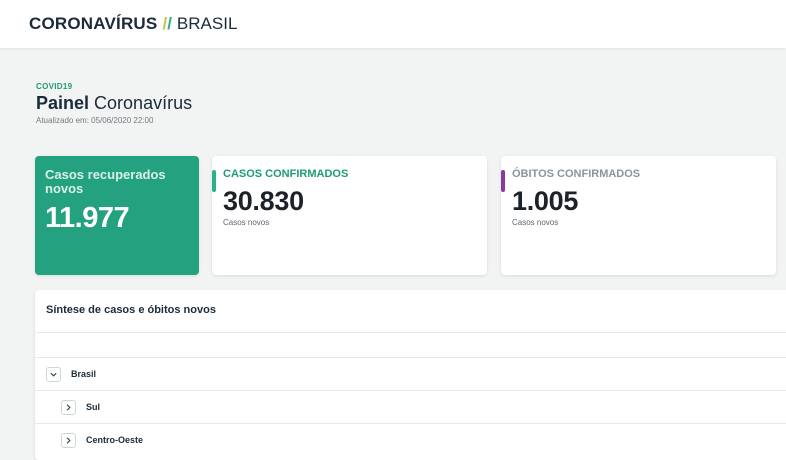  What do you see at coordinates (167, 23) in the screenshot?
I see `brand-slash-icon: //` at bounding box center [167, 23].